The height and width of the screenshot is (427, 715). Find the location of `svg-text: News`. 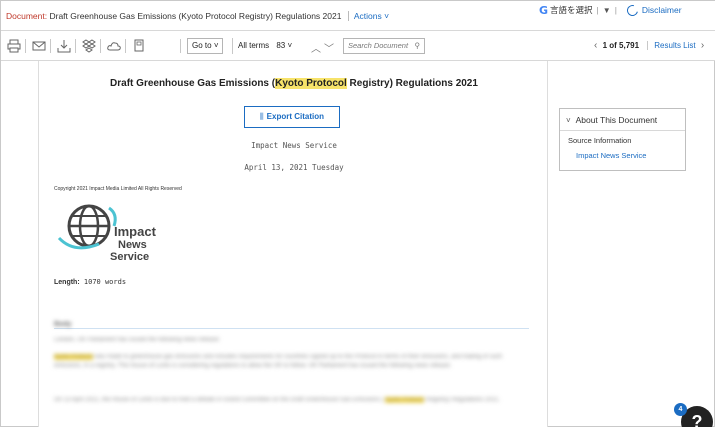

svg-text: News is located at coordinates (132, 245).